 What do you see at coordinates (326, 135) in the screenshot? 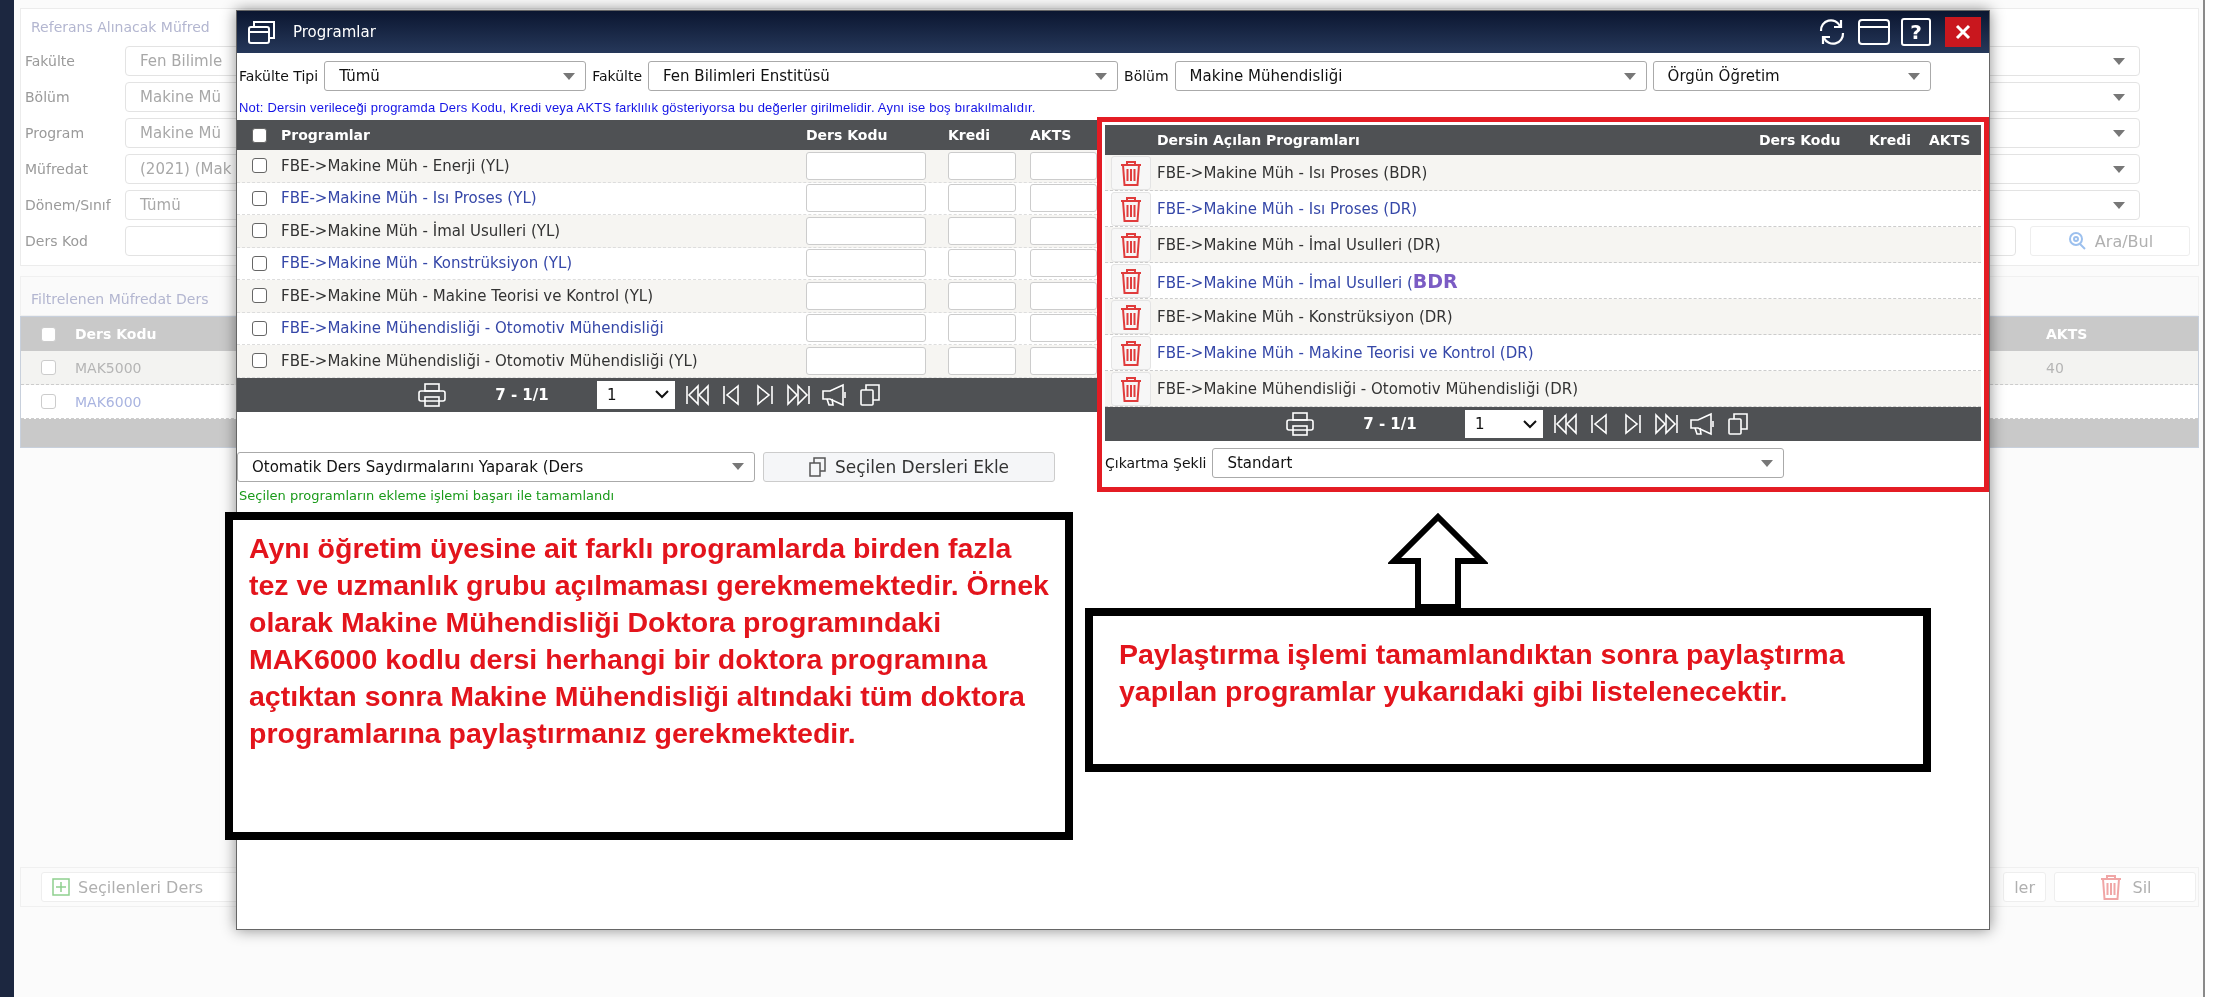
I see `column-header: Programlar` at bounding box center [326, 135].